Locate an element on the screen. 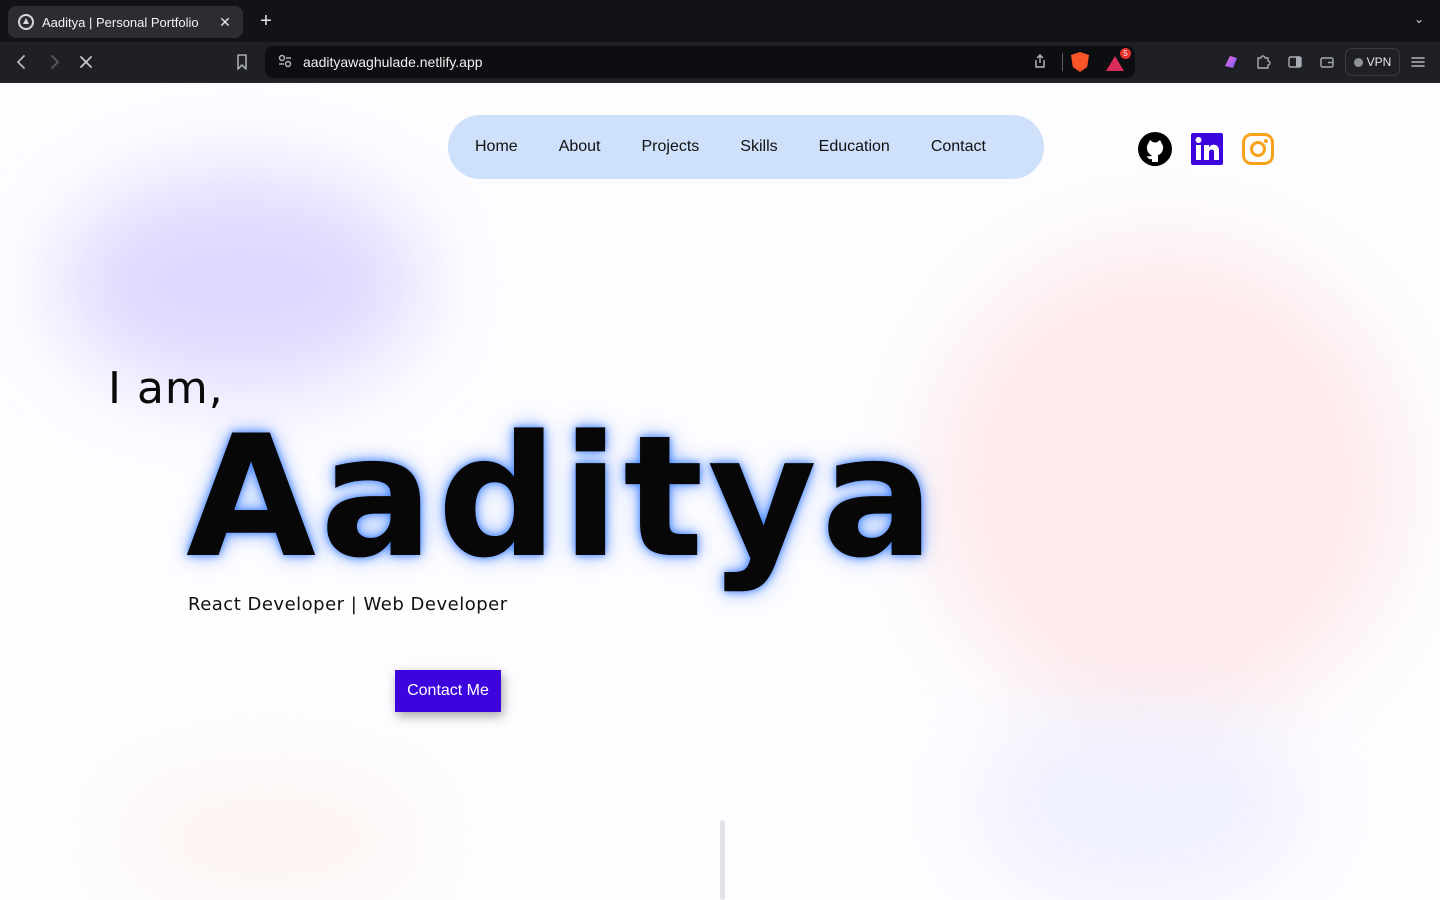 This screenshot has width=1440, height=900. url-text: aadityawaghulade.netlify.app is located at coordinates (666, 62).